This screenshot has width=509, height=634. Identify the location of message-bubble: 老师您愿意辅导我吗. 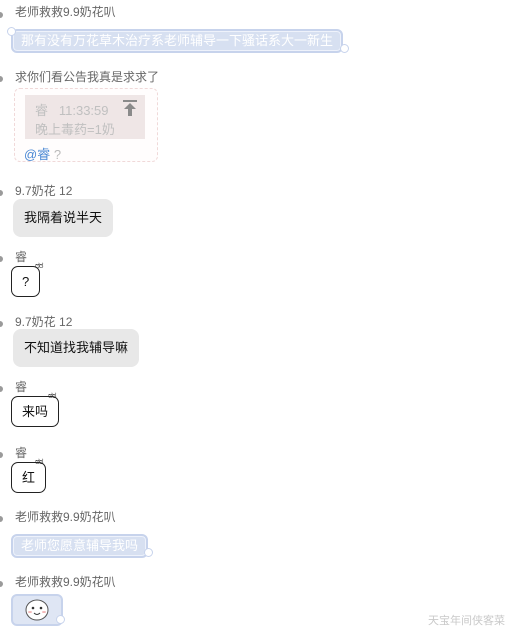
(80, 546).